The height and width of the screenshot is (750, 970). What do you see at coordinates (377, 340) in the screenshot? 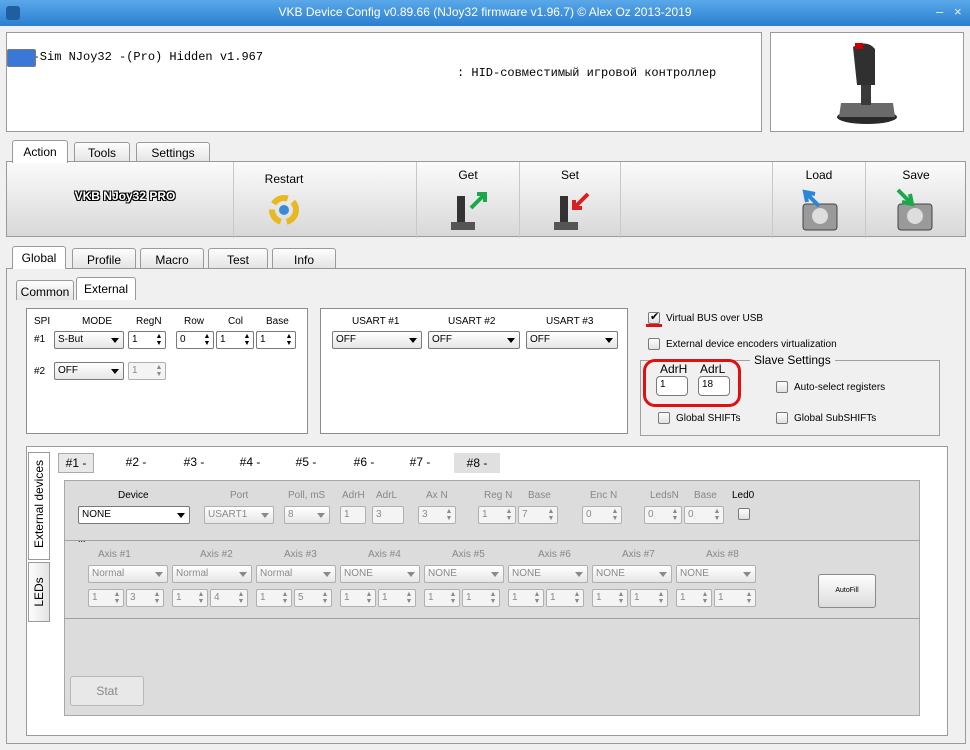
I see `usart1-select: OFF` at bounding box center [377, 340].